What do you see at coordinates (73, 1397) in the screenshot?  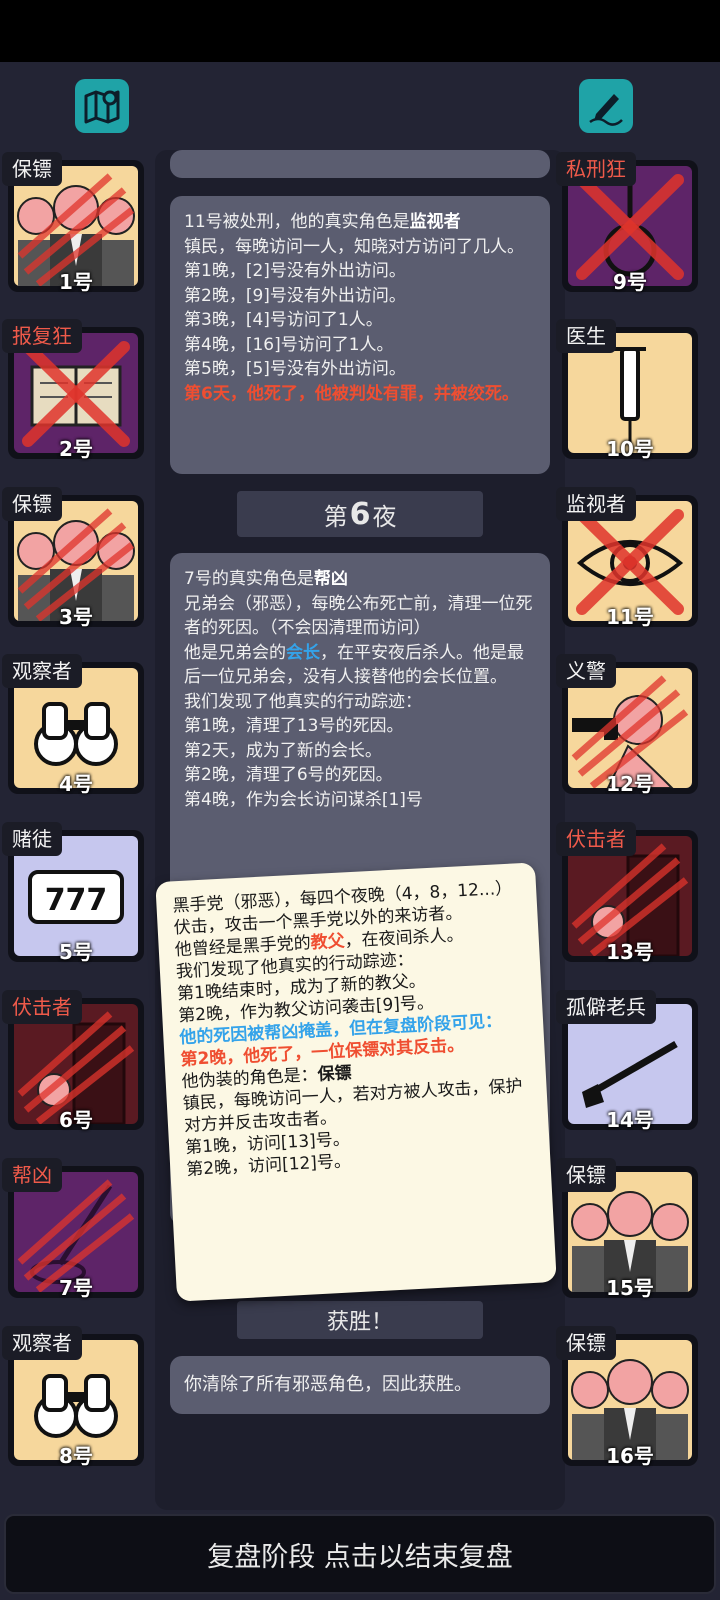 I see `player-card: 观察者 8号` at bounding box center [73, 1397].